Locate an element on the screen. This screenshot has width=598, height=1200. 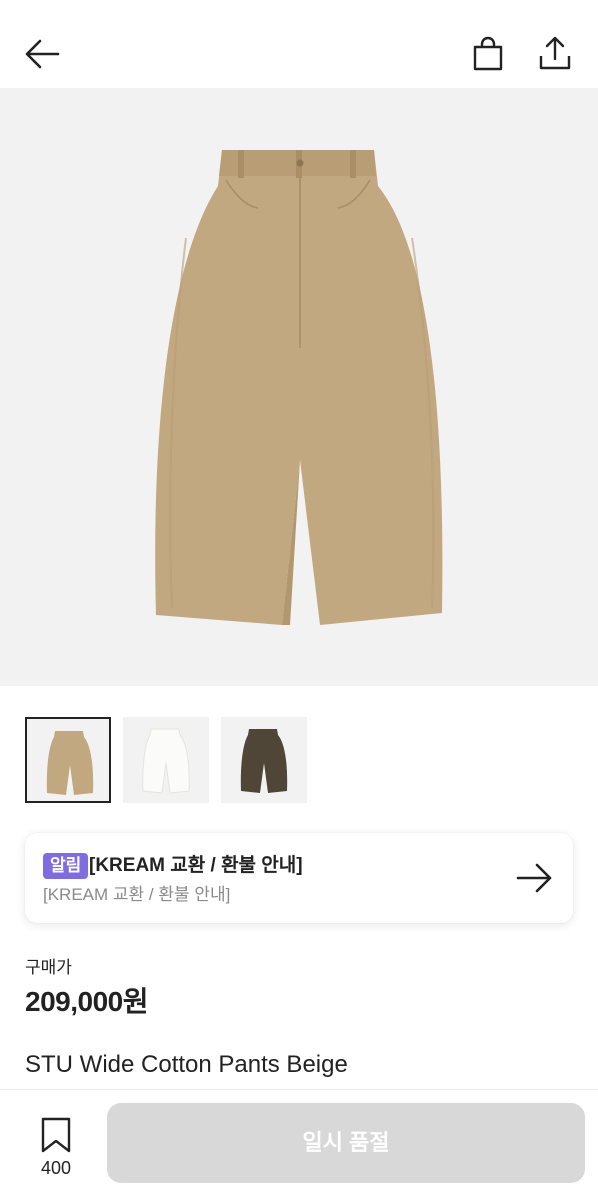
share-icon is located at coordinates (555, 53).